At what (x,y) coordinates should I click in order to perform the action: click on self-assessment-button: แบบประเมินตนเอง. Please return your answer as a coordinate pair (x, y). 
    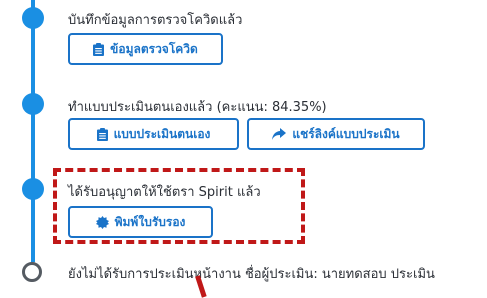
    Looking at the image, I should click on (153, 134).